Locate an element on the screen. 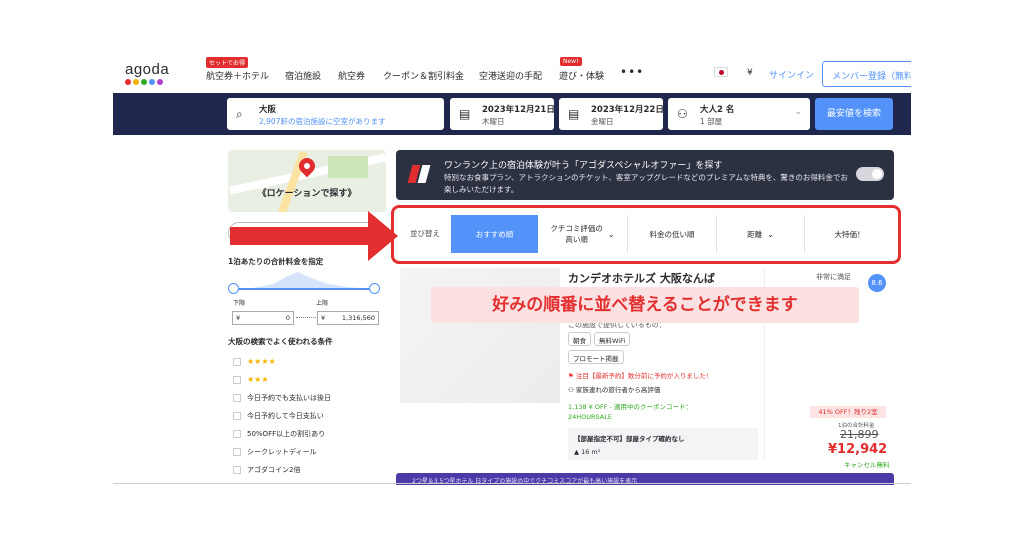 This screenshot has width=1024, height=538. checkin-field: ▤ 2023年12月21日 木曜日 is located at coordinates (502, 114).